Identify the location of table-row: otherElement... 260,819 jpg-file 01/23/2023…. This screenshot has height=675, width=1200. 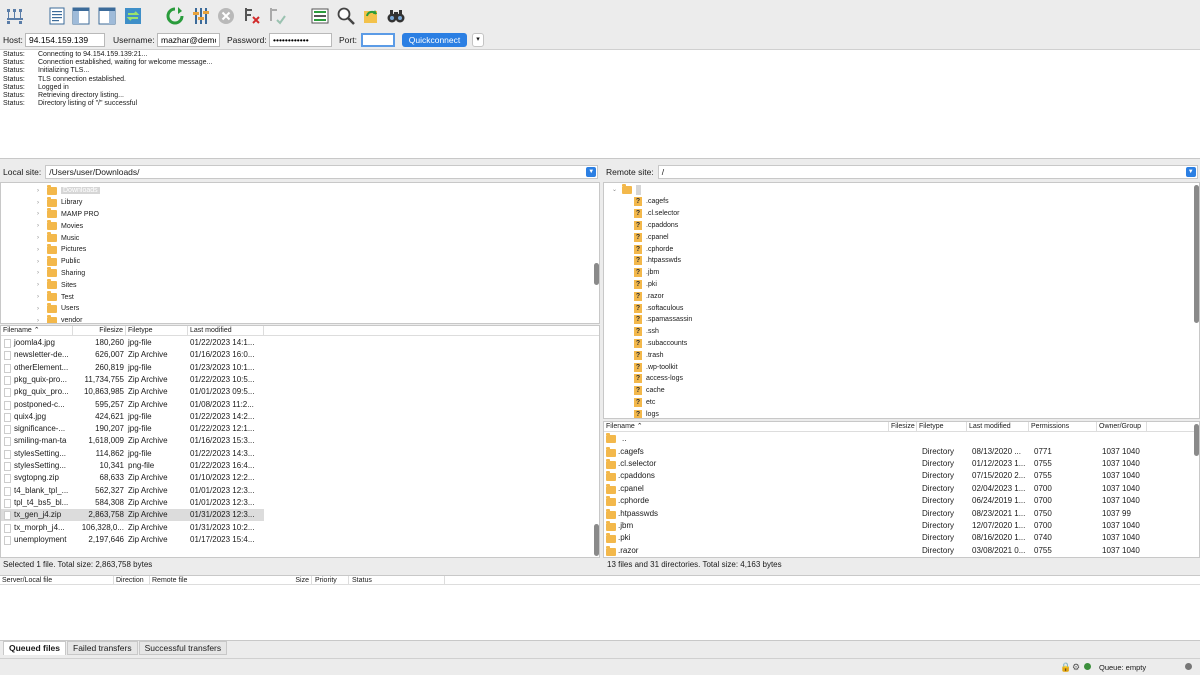
(132, 368).